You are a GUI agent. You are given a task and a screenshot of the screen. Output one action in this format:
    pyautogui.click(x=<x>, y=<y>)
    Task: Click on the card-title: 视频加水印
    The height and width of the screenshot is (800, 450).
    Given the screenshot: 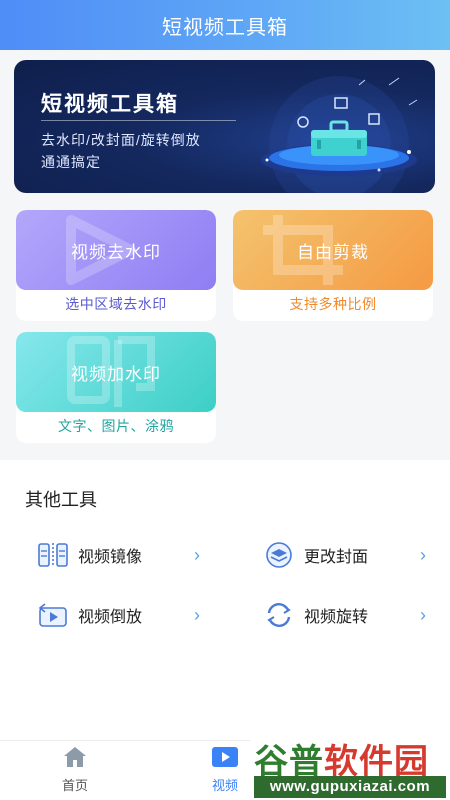 What is the action you would take?
    pyautogui.click(x=116, y=374)
    